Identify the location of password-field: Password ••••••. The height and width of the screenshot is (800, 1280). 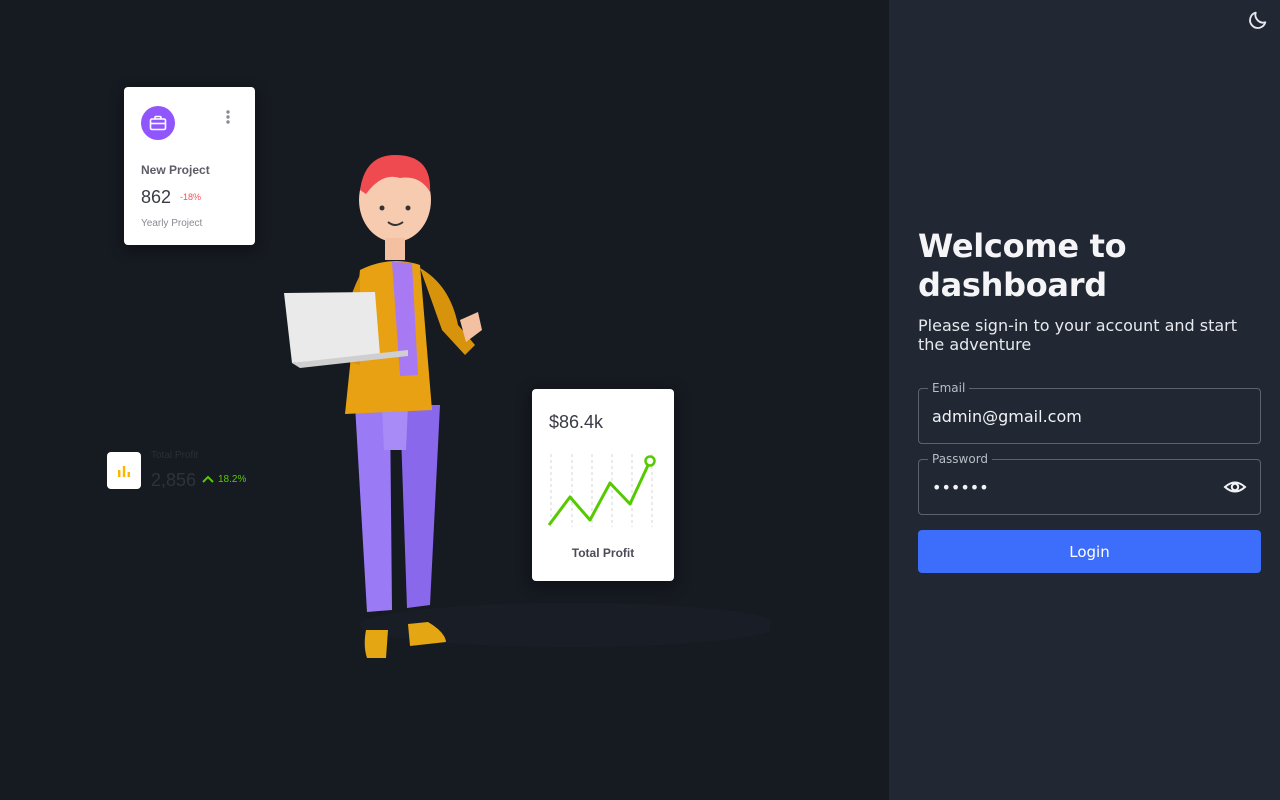
(1089, 483).